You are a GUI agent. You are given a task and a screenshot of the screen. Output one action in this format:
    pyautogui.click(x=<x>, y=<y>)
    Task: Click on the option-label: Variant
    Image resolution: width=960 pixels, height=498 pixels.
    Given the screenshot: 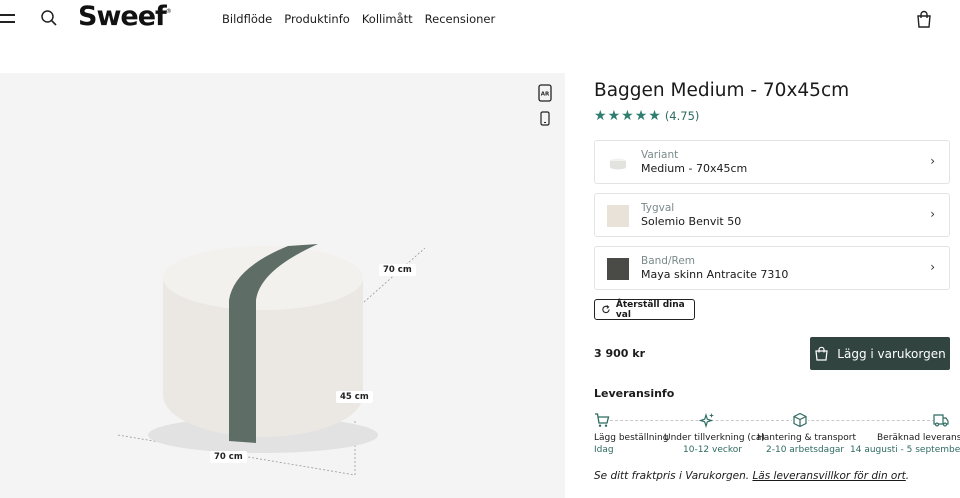 What is the action you would take?
    pyautogui.click(x=660, y=155)
    